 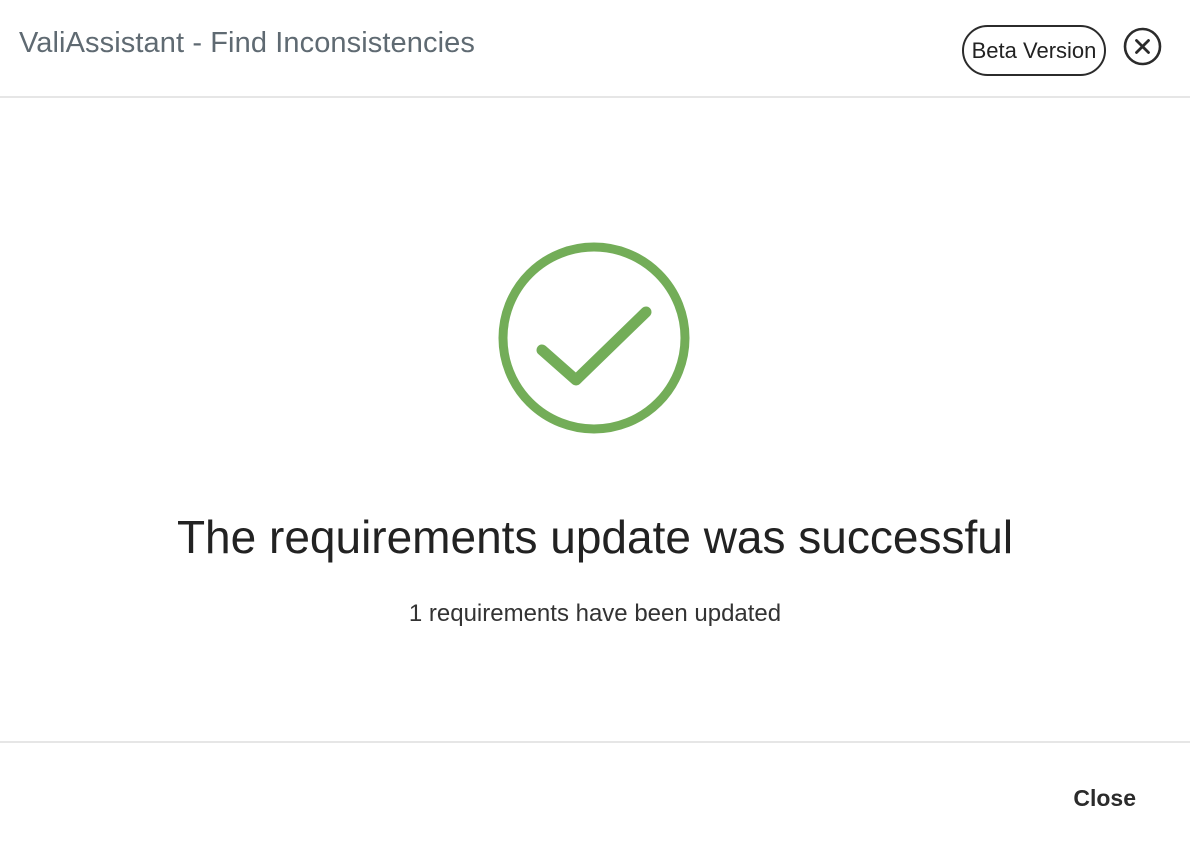 I want to click on success-headline: The requirements update was successful, so click(x=595, y=537).